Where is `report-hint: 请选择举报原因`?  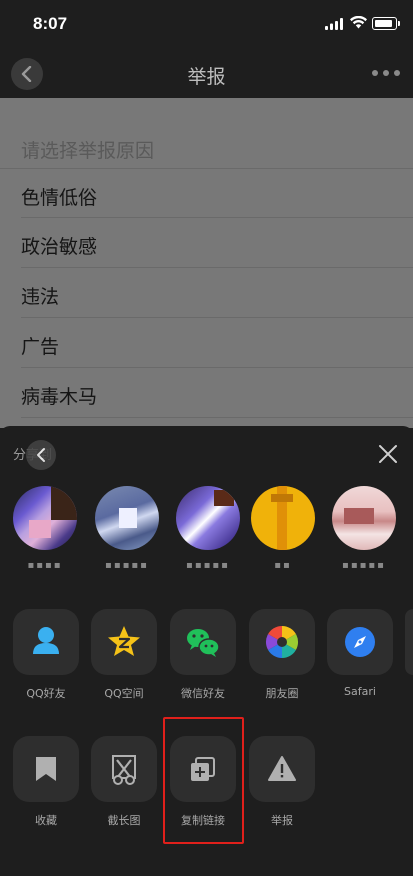 report-hint: 请选择举报原因 is located at coordinates (88, 151).